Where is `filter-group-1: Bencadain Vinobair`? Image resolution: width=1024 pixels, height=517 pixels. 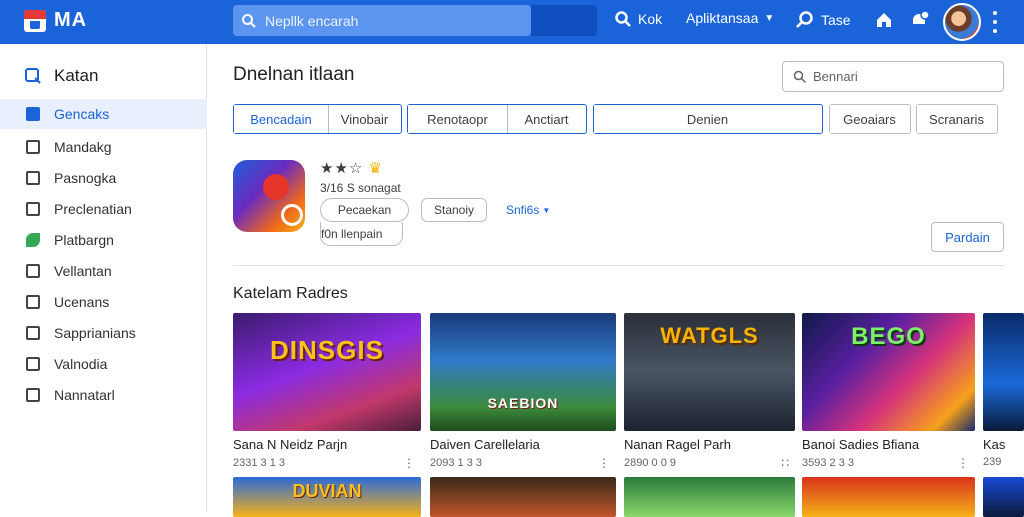
filter-group-1: Bencadain Vinobair is located at coordinates (317, 119).